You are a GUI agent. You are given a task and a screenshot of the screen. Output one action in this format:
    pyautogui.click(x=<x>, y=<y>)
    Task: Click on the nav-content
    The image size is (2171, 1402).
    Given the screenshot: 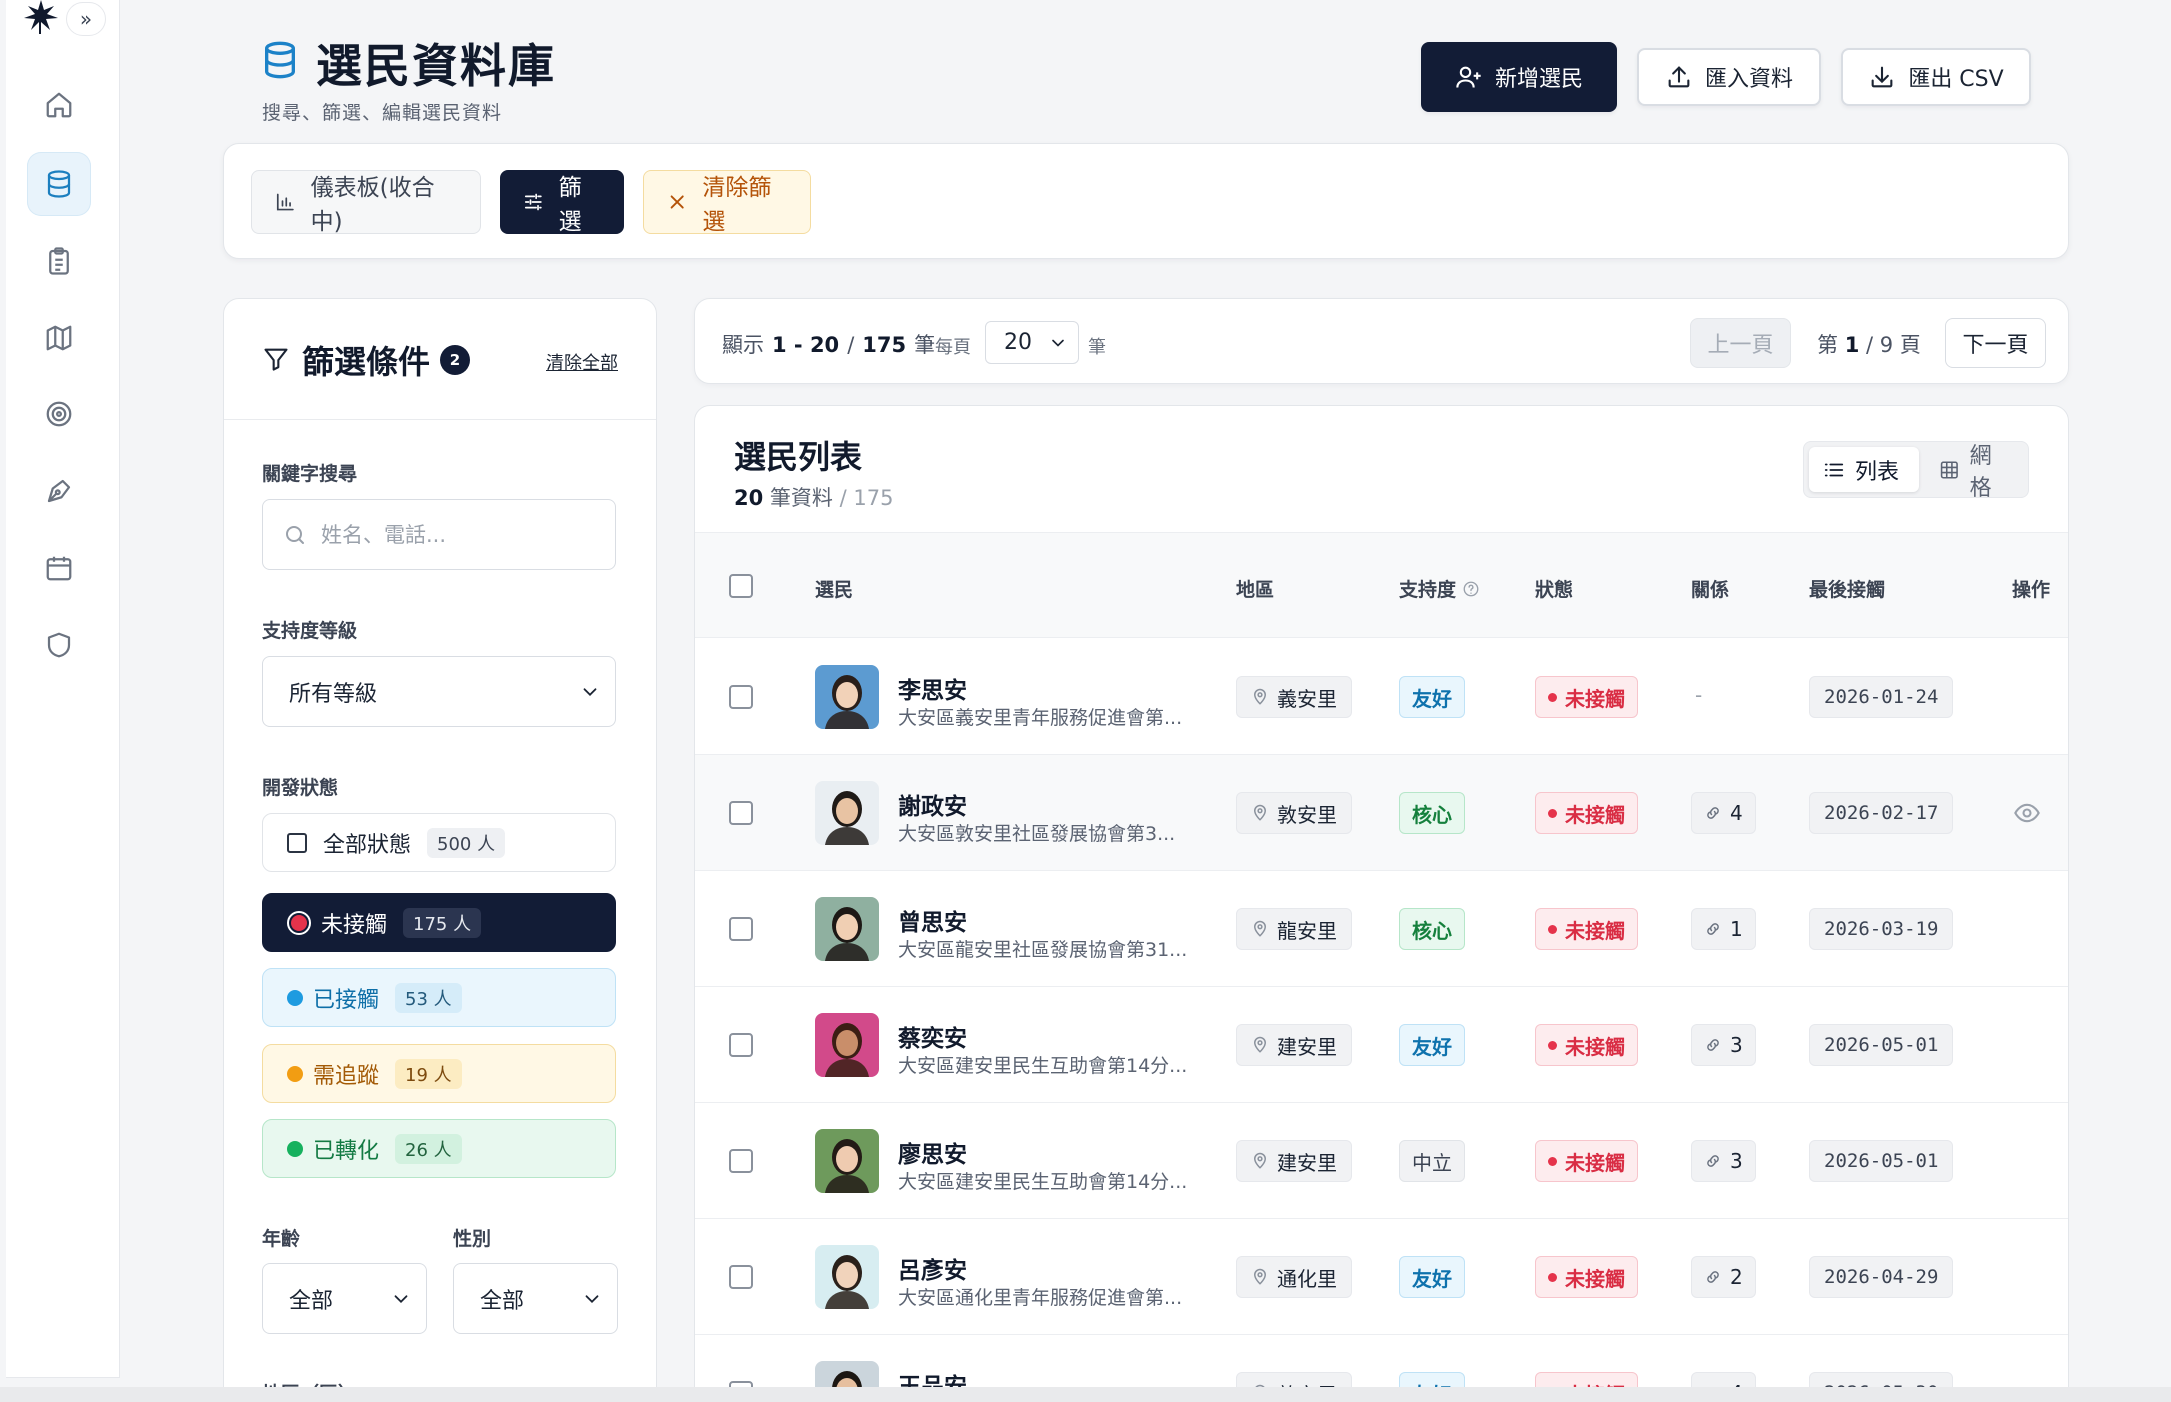 What is the action you would take?
    pyautogui.click(x=59, y=491)
    